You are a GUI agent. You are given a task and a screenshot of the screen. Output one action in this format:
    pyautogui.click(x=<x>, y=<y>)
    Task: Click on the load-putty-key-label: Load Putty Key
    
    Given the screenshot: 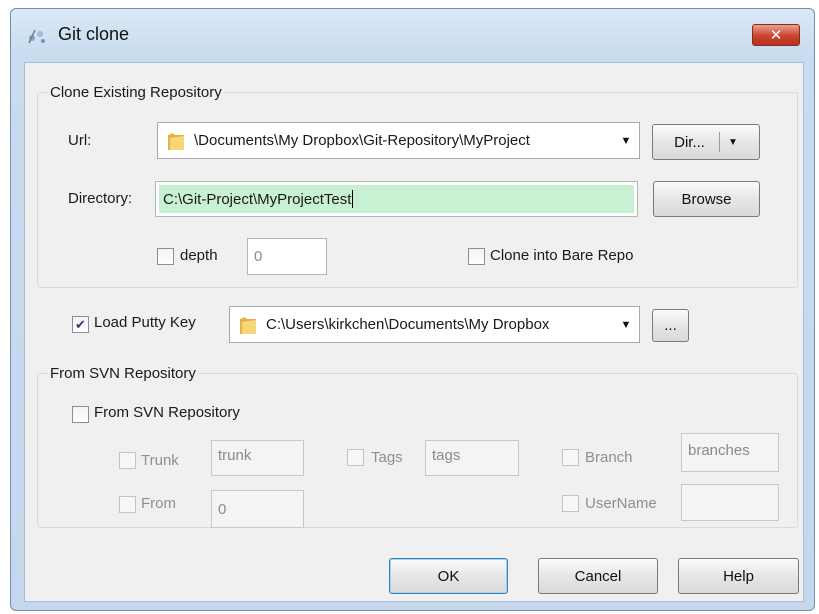 What is the action you would take?
    pyautogui.click(x=145, y=322)
    